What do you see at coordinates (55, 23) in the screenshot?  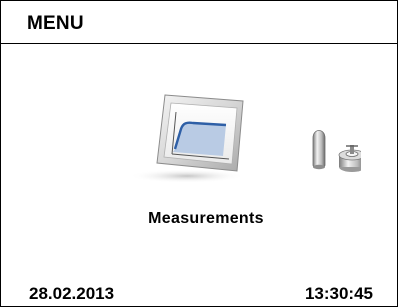 I see `header-title: MENU` at bounding box center [55, 23].